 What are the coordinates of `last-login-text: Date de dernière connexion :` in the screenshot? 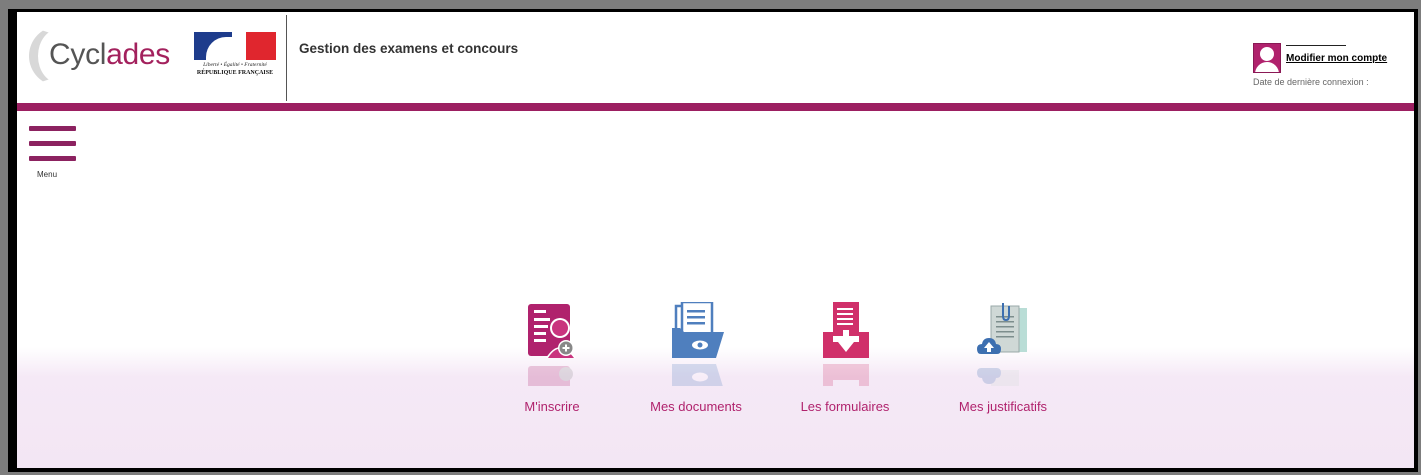 It's located at (1311, 82).